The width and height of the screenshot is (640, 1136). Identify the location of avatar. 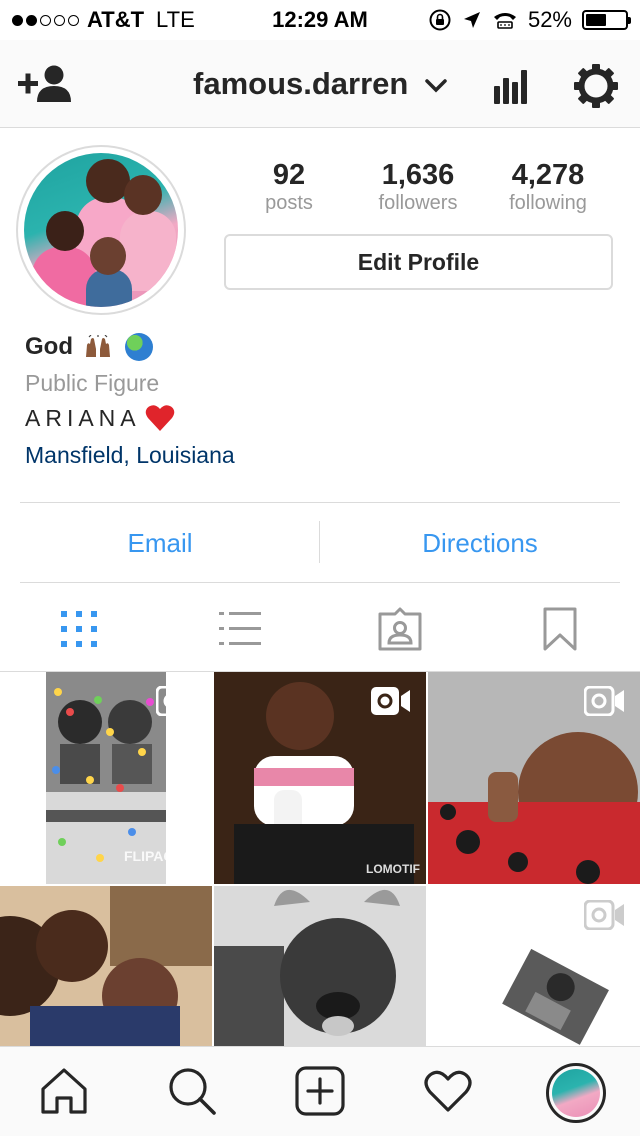
(576, 1093).